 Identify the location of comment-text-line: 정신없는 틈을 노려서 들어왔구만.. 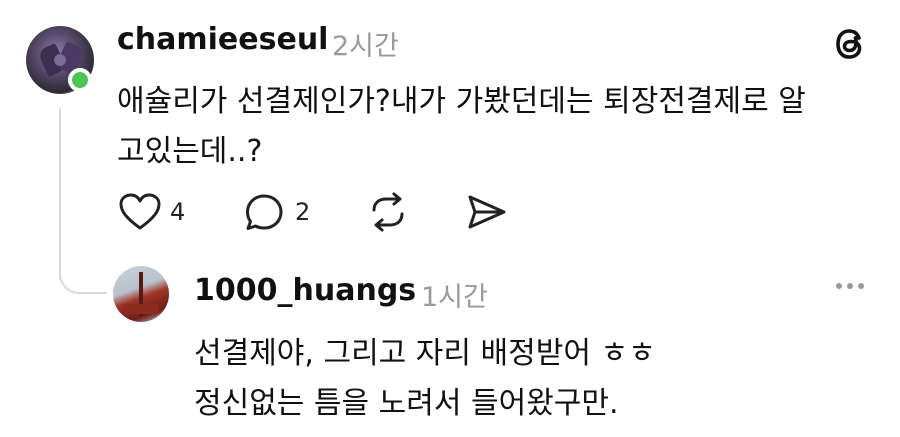
(406, 403).